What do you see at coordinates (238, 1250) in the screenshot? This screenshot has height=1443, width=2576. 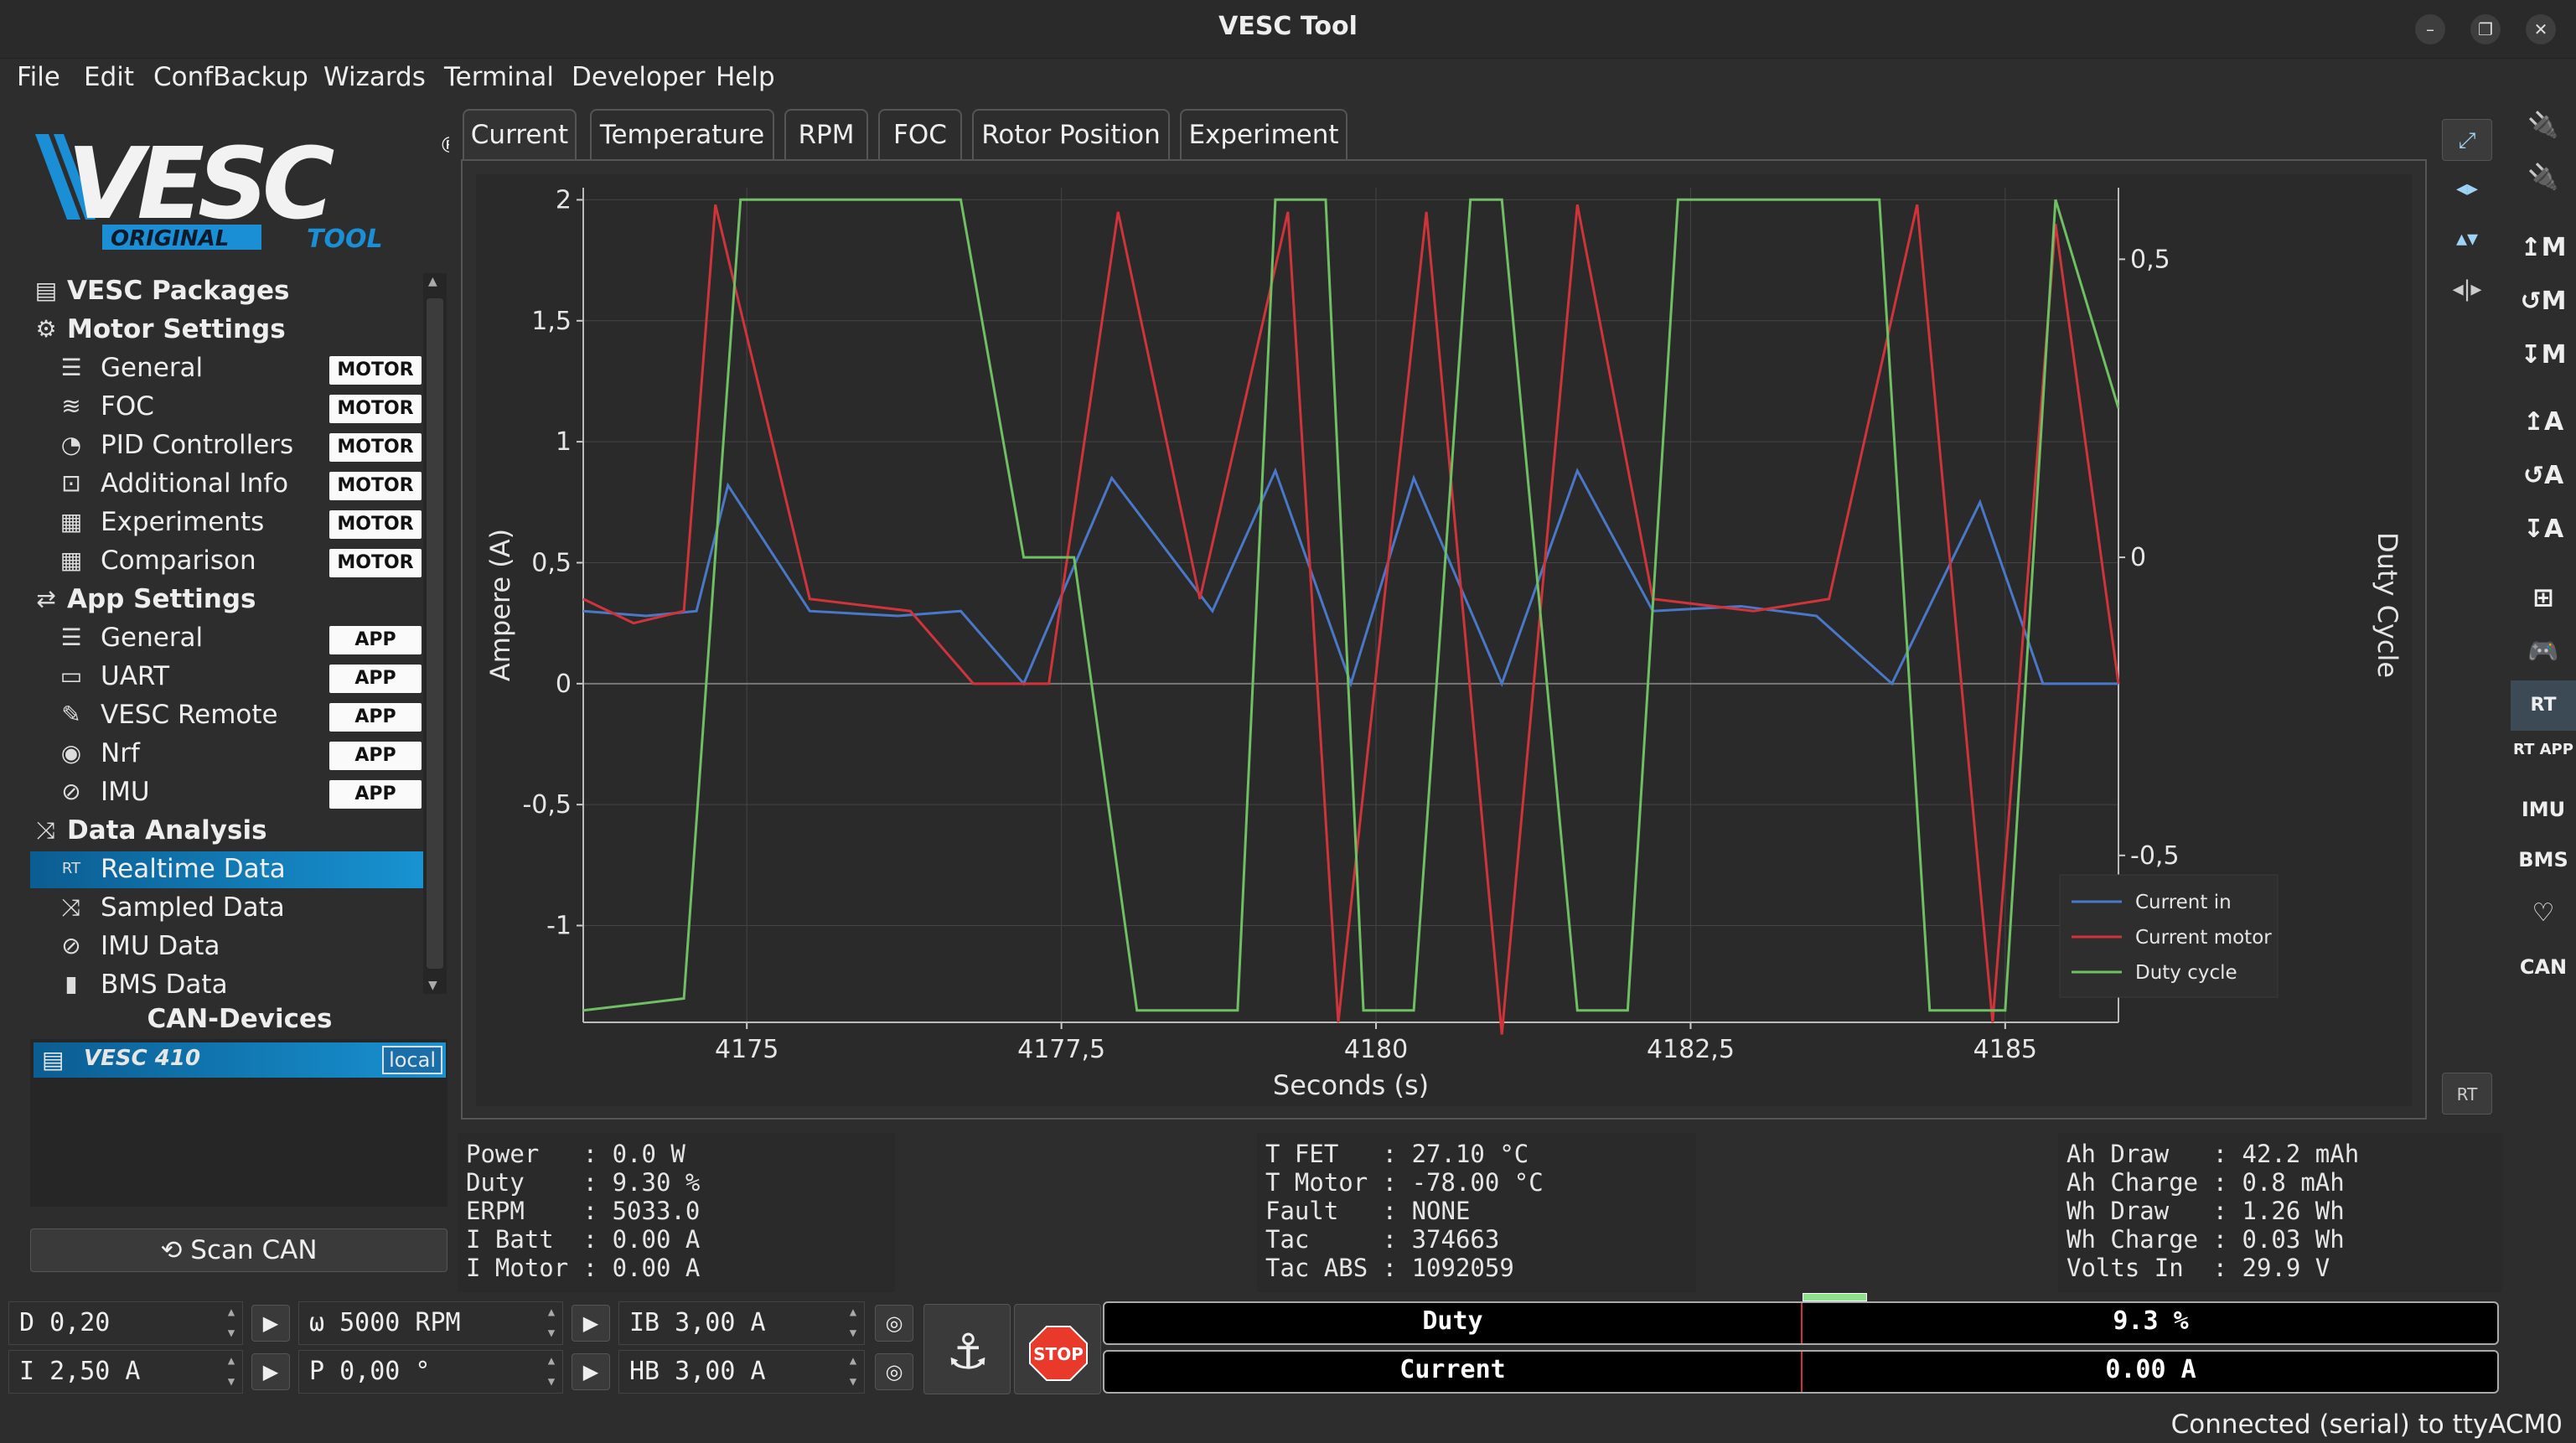 I see `scan-can-button: ⟲ Scan CAN` at bounding box center [238, 1250].